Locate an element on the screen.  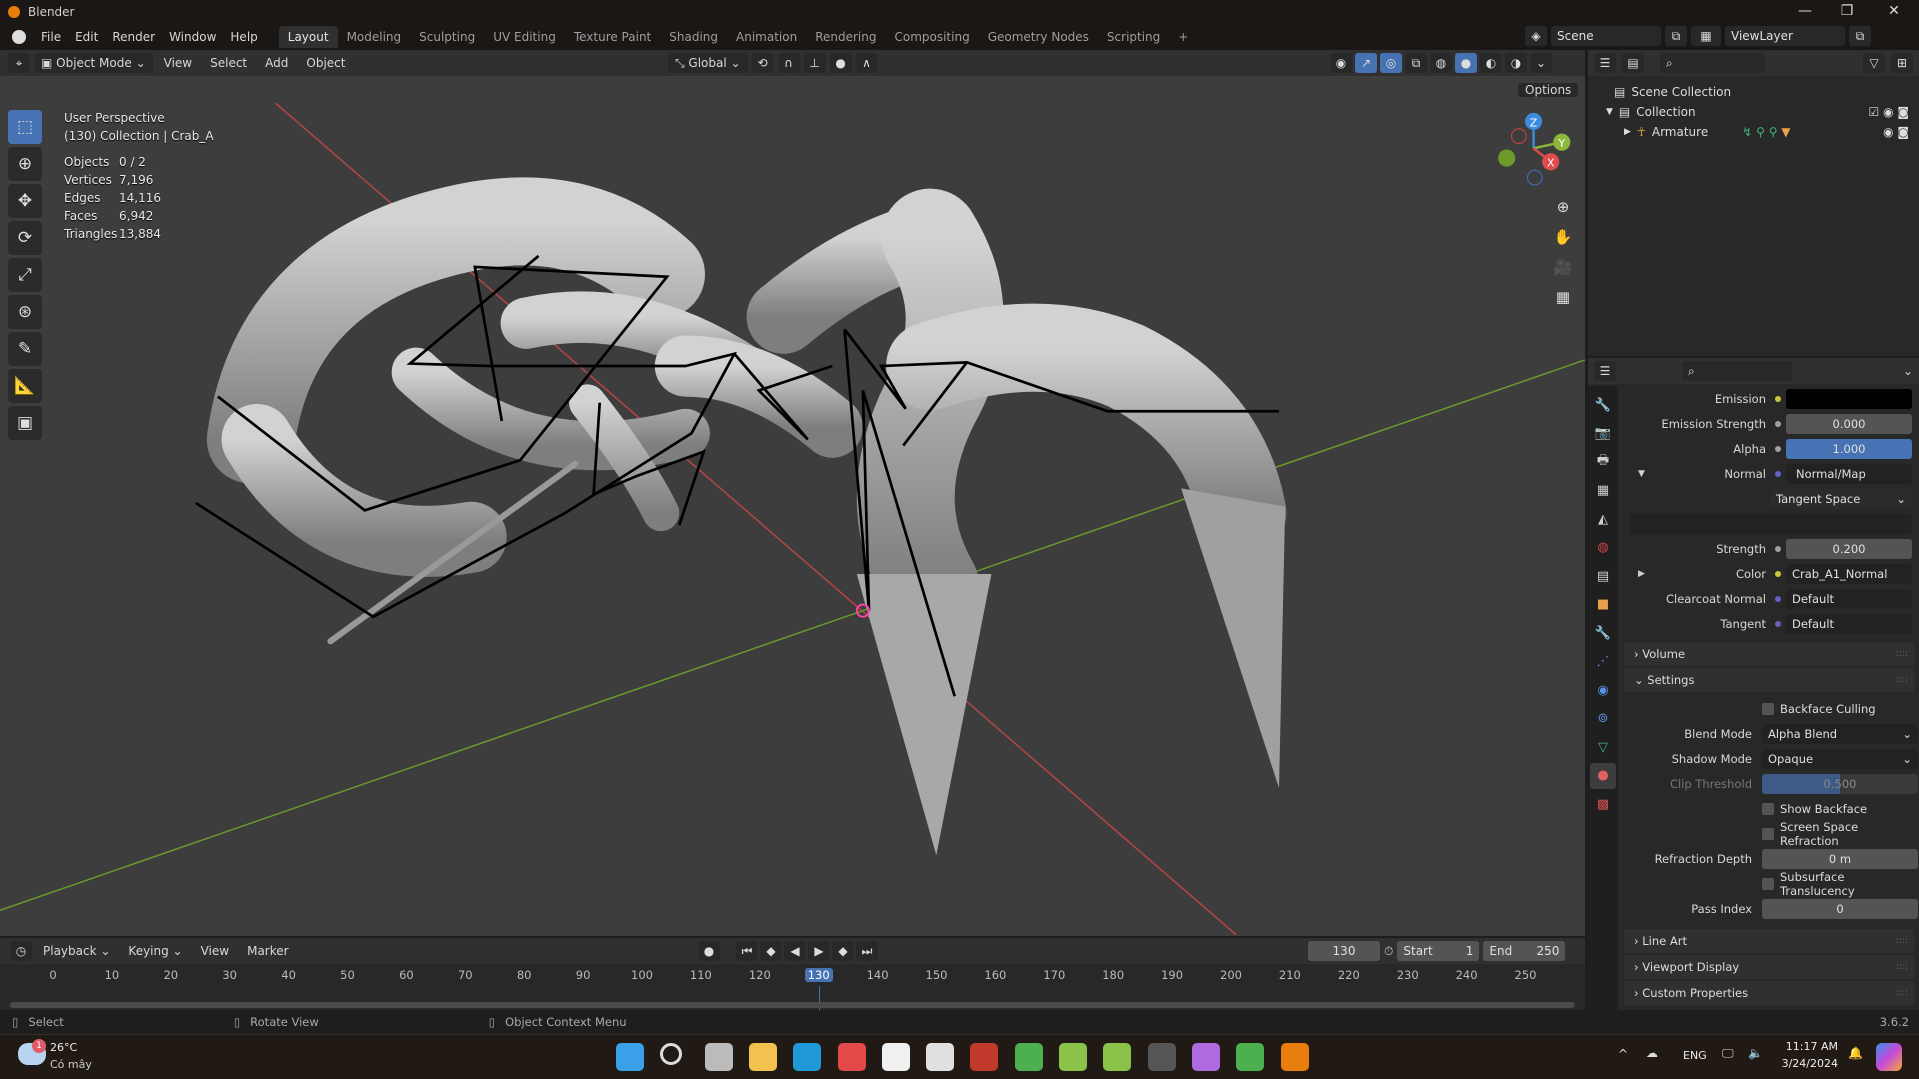
normal-link-field: Normal/Map is located at coordinates (1849, 473).